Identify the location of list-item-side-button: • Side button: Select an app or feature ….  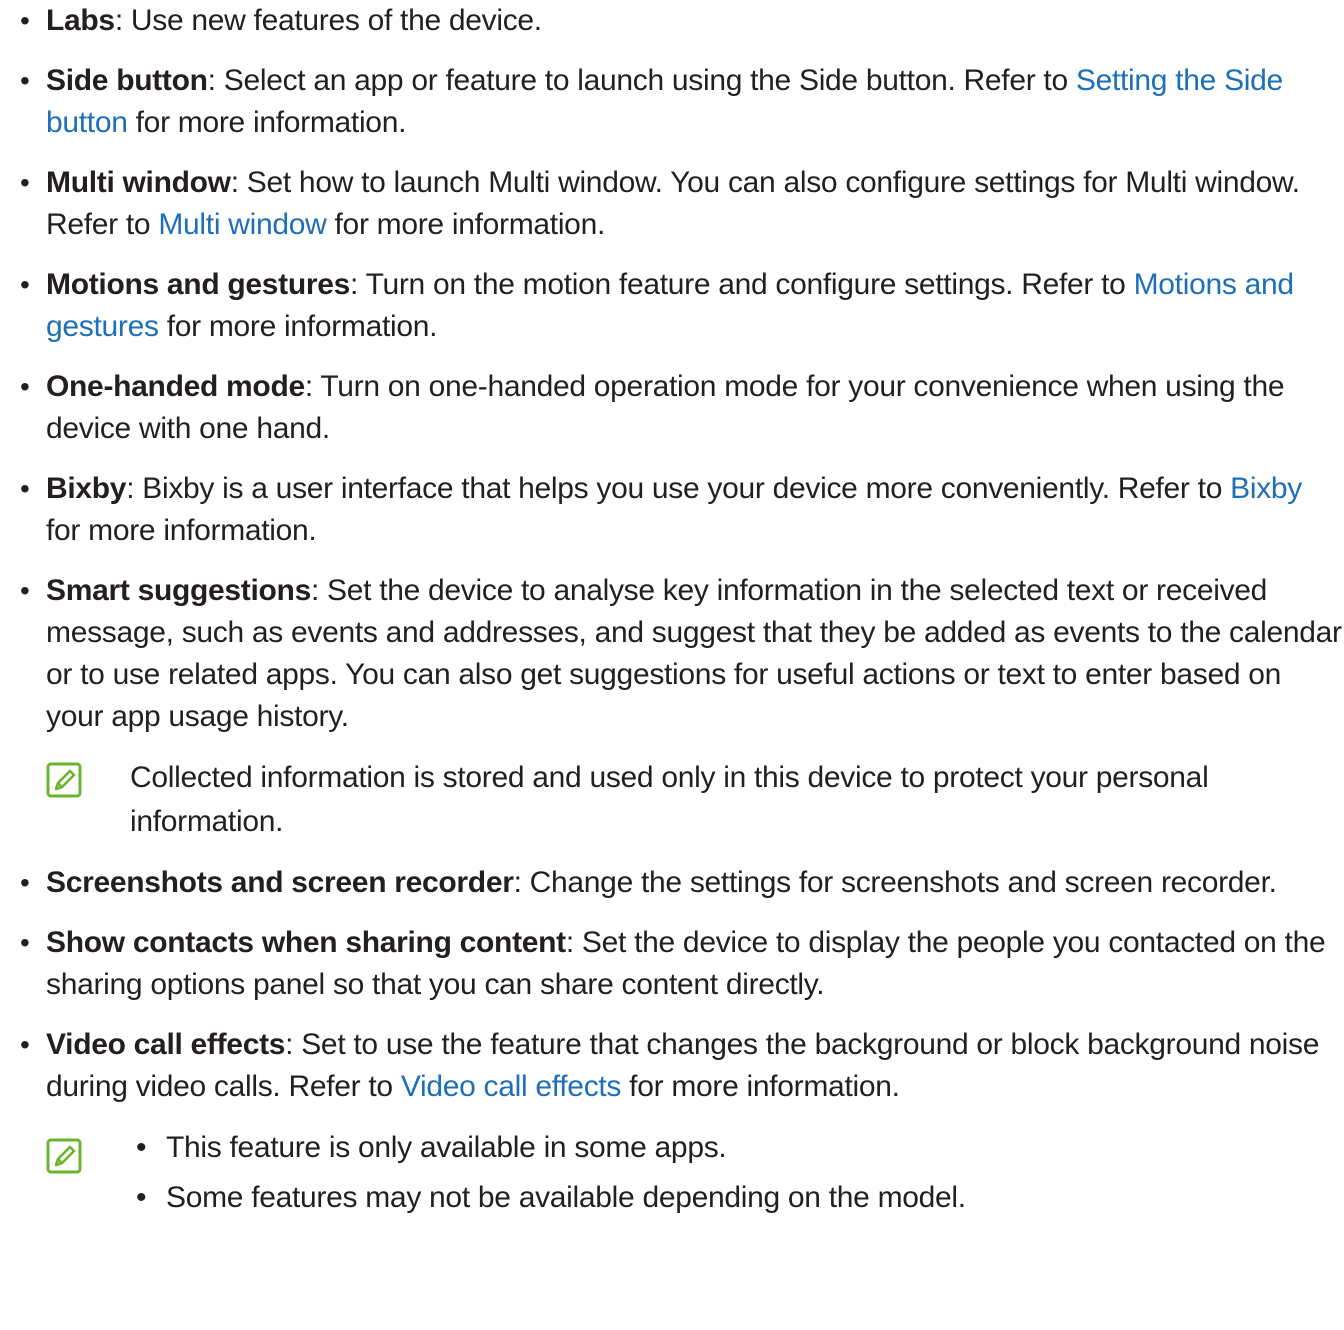
(672, 102).